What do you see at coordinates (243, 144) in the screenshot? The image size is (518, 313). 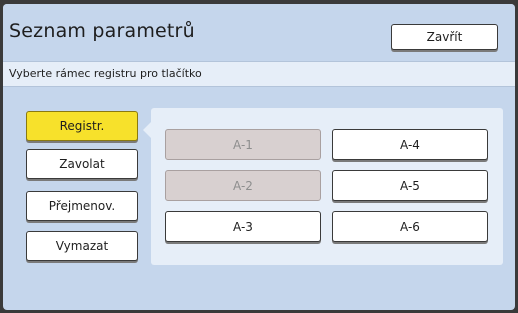 I see `register-a1-button: A-1` at bounding box center [243, 144].